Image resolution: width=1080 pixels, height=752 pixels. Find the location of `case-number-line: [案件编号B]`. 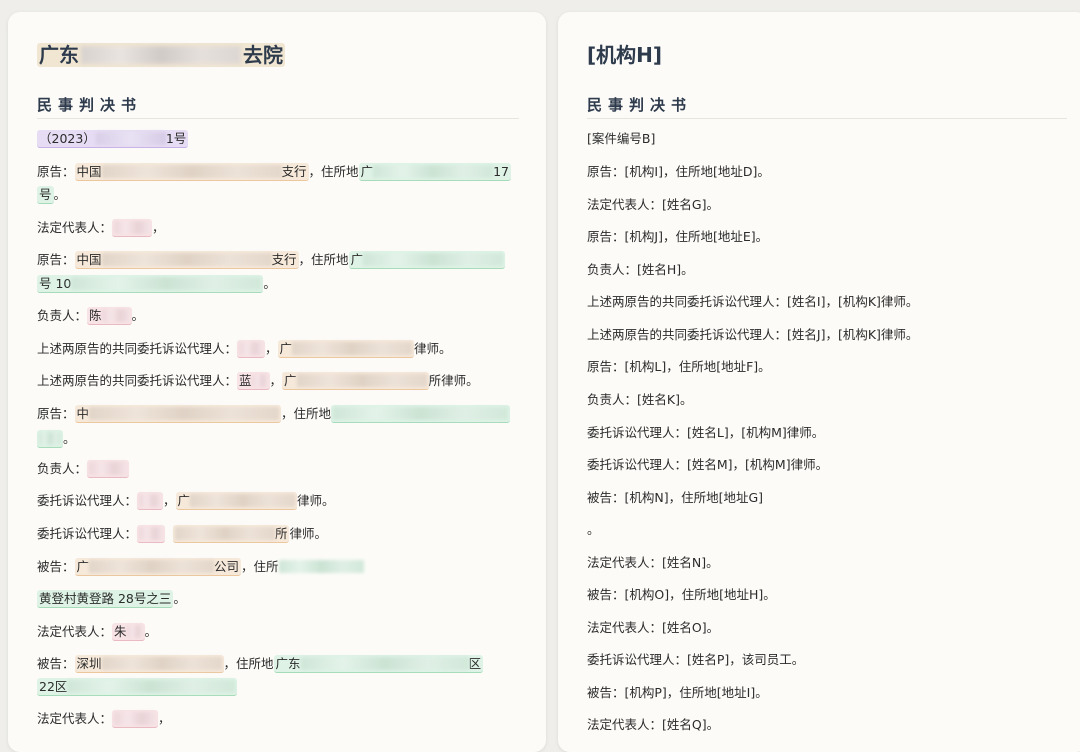

case-number-line: [案件编号B] is located at coordinates (621, 138).